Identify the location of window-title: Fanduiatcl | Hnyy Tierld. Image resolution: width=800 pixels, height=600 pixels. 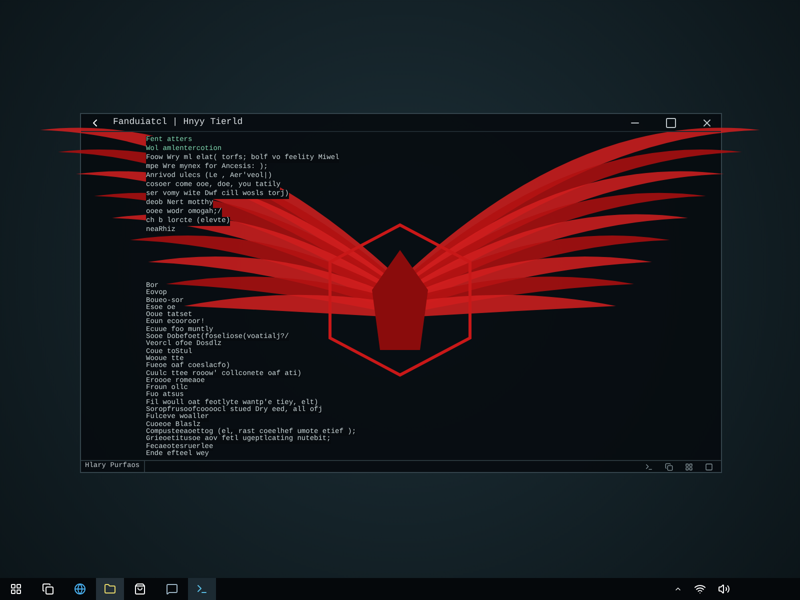
(178, 122).